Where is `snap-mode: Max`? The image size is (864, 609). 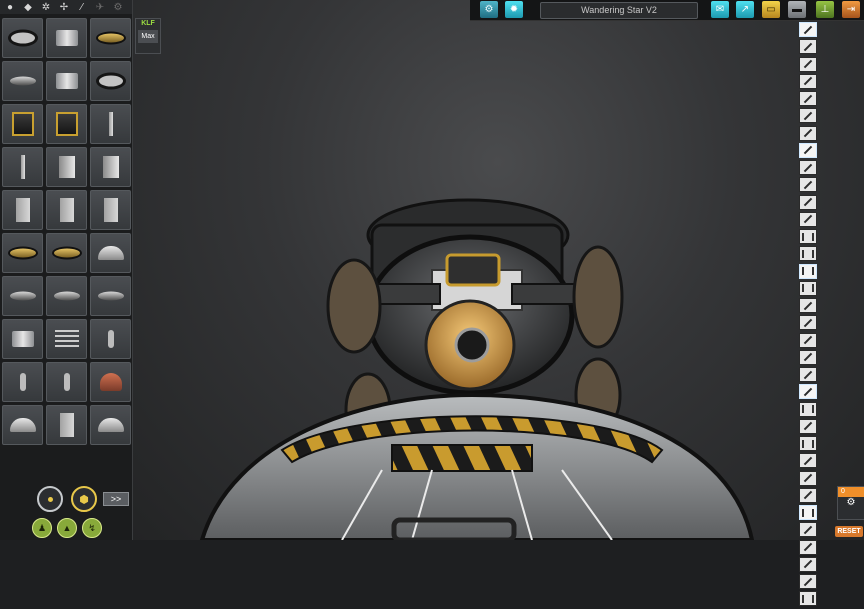 snap-mode: Max is located at coordinates (148, 36).